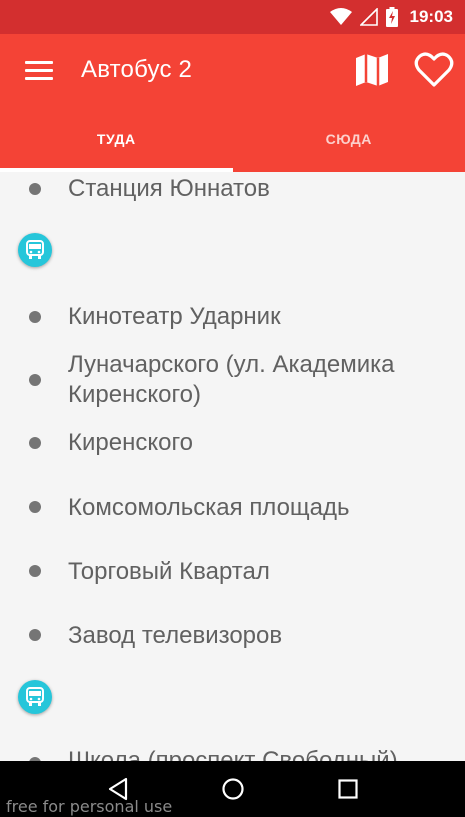 Image resolution: width=465 pixels, height=817 pixels. Describe the element at coordinates (340, 16) in the screenshot. I see `wifi-icon` at that location.